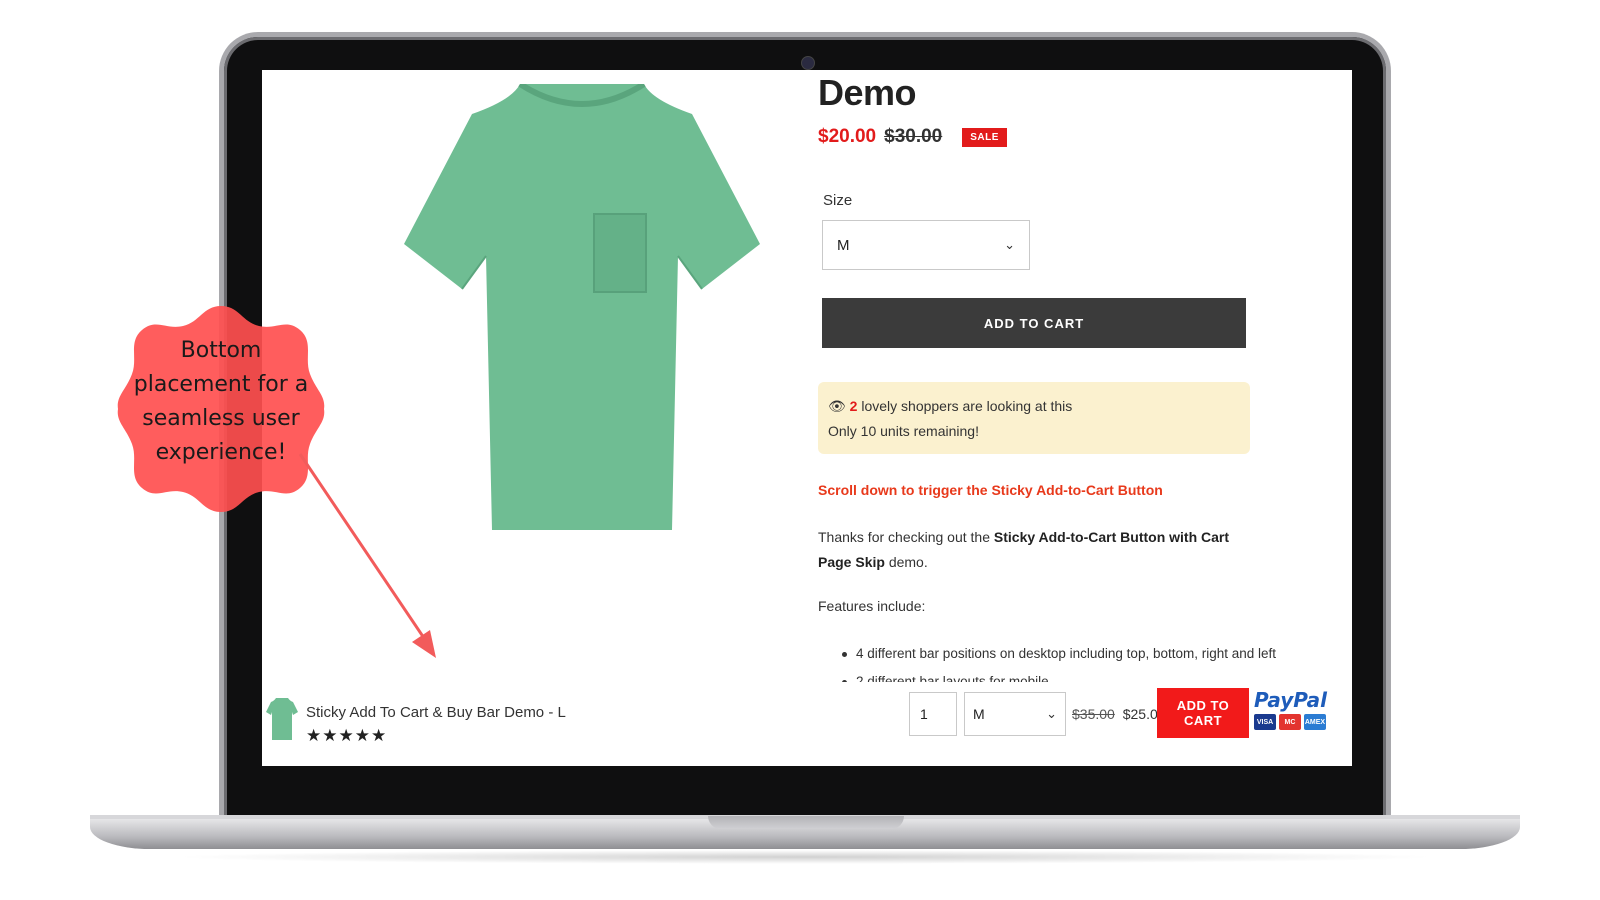  I want to click on description-outro: demo., so click(908, 562).